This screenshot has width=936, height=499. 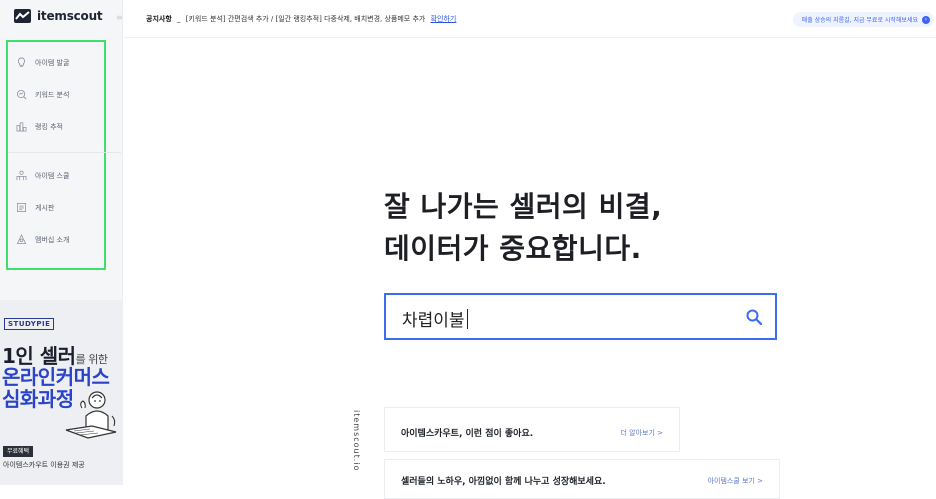 I want to click on sidebar-collapse-icon: ≡, so click(x=119, y=17).